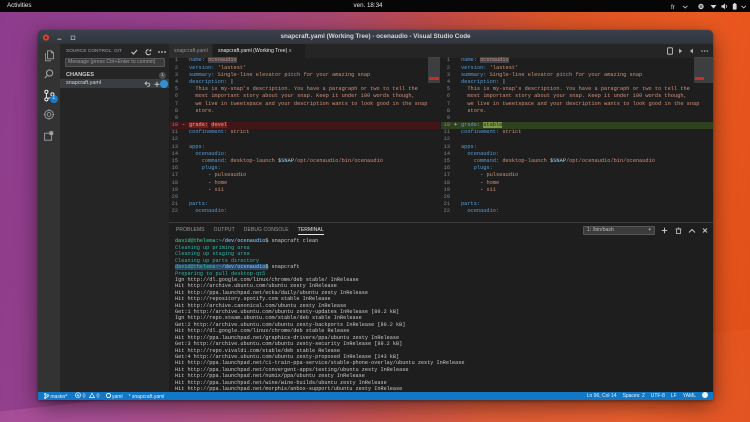 This screenshot has width=750, height=422. I want to click on svg-text: fr, so click(673, 7).